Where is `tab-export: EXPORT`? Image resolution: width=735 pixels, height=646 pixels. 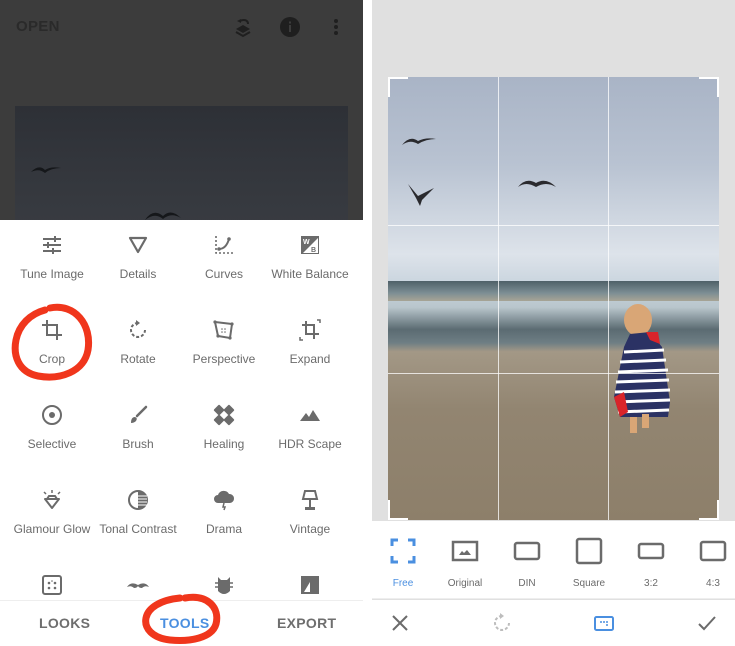
tab-export: EXPORT is located at coordinates (306, 623).